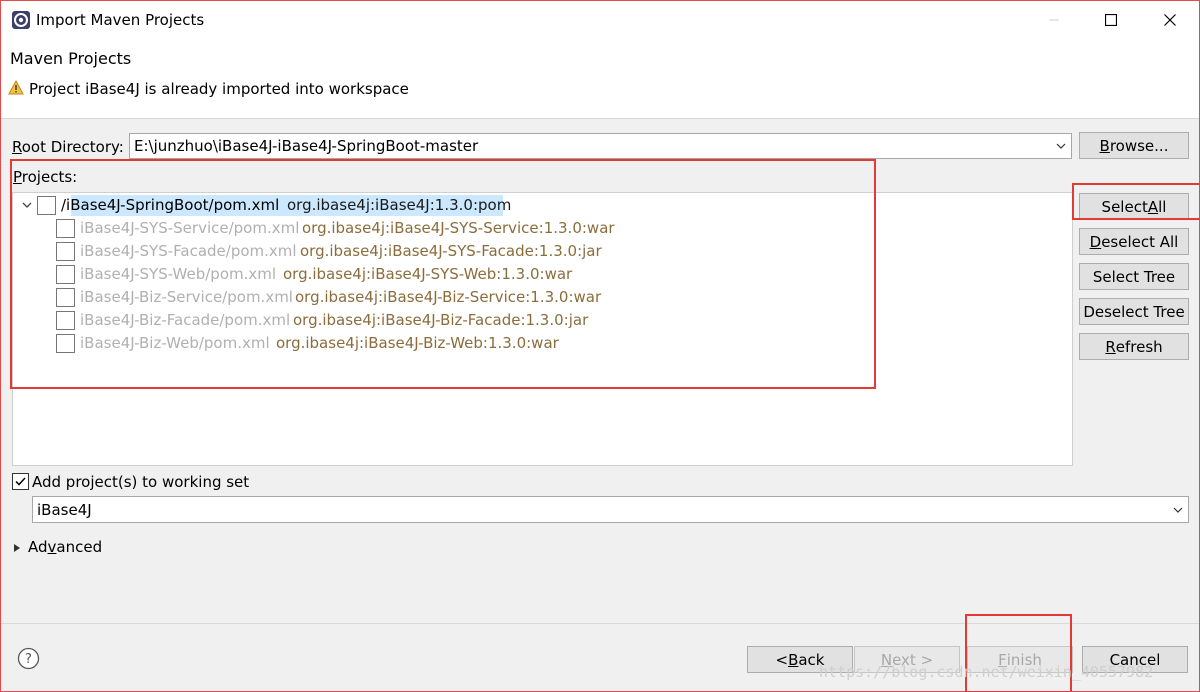  What do you see at coordinates (71, 58) in the screenshot?
I see `page-title: Maven Projects` at bounding box center [71, 58].